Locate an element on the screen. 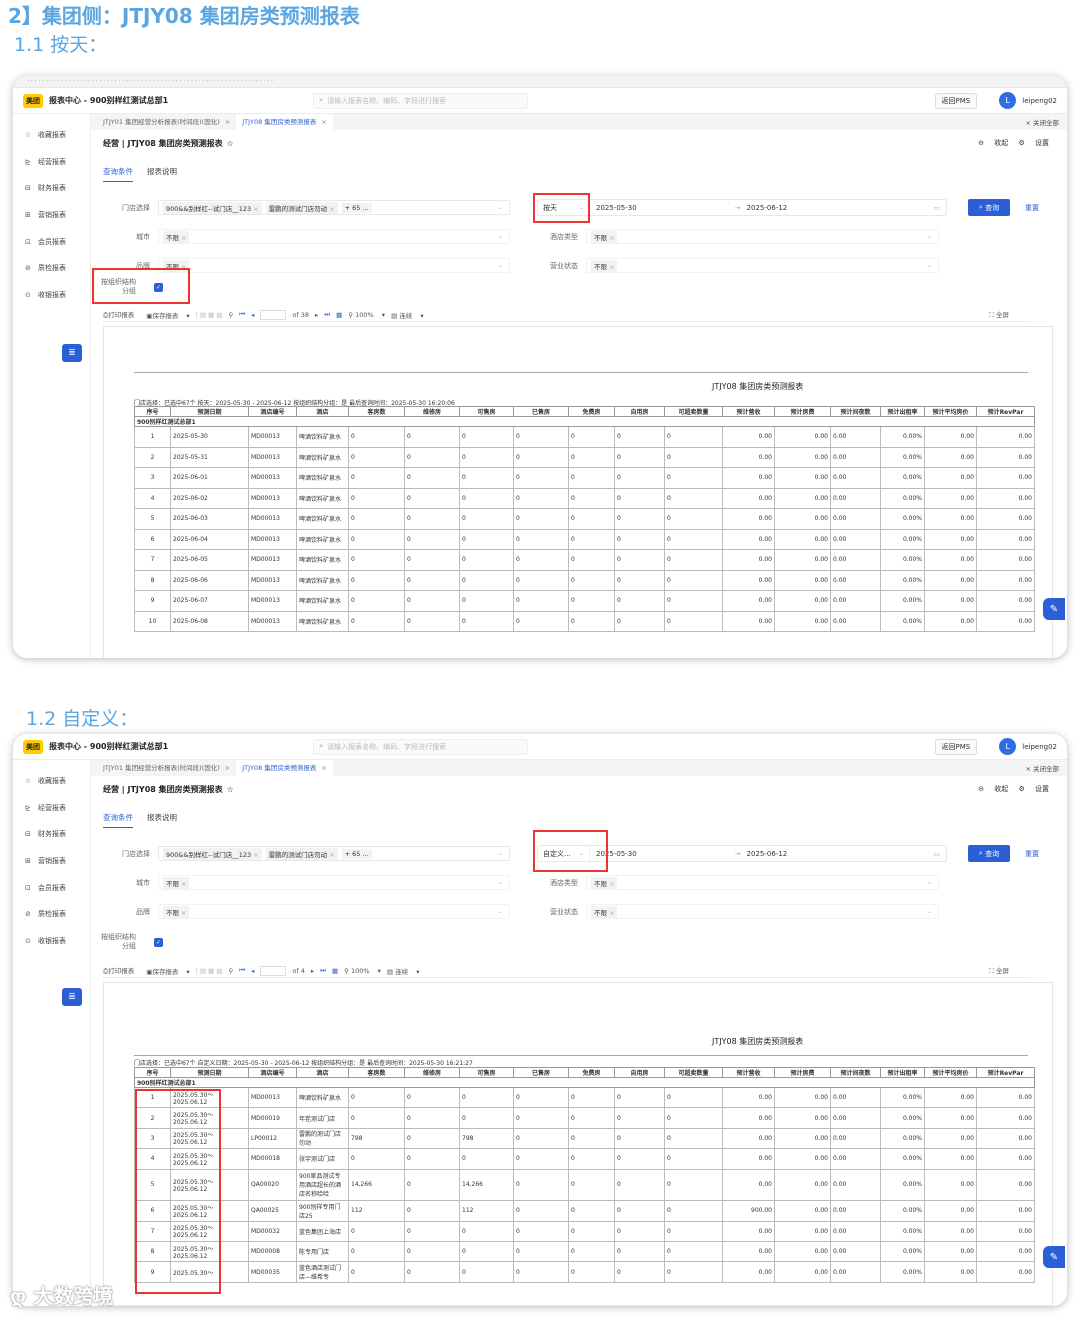 The height and width of the screenshot is (1317, 1080). date-range-picker: 自定义... ⌄ 2025-05-30 → 2025-06-12 ▭ is located at coordinates (742, 853).